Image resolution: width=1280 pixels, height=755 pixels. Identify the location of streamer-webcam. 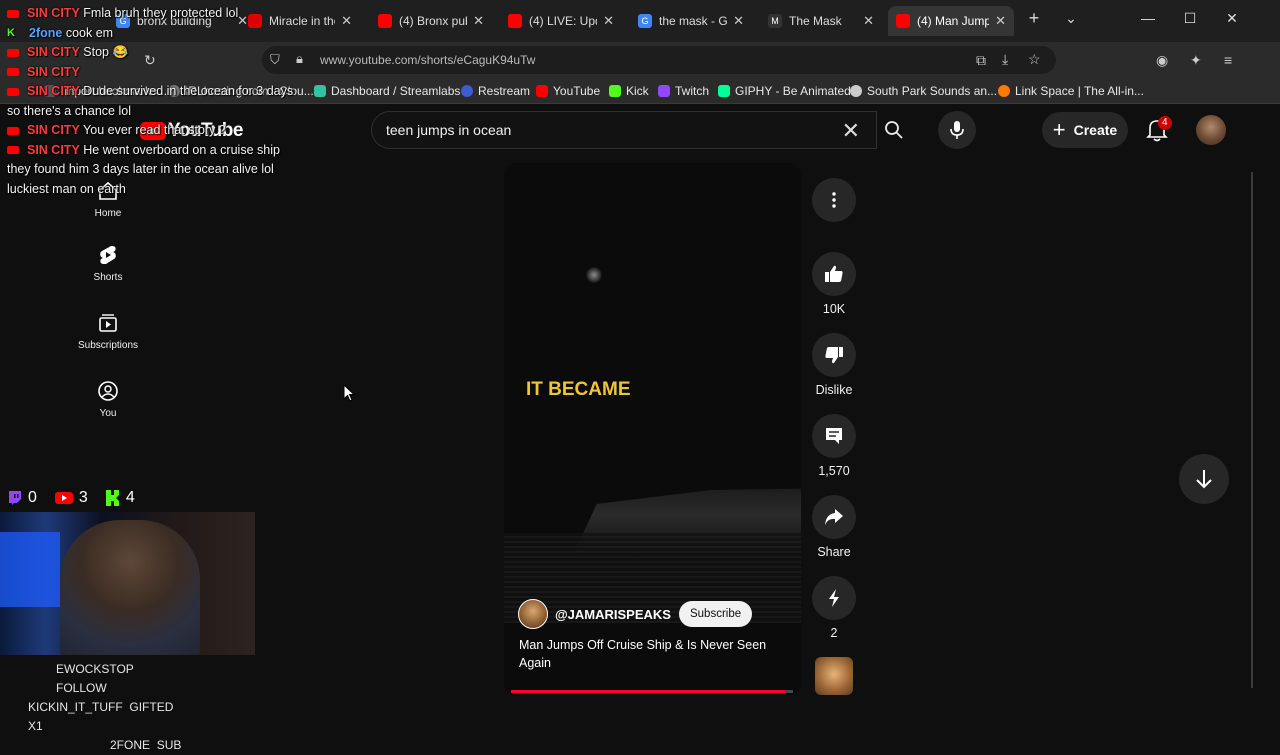
(127, 583).